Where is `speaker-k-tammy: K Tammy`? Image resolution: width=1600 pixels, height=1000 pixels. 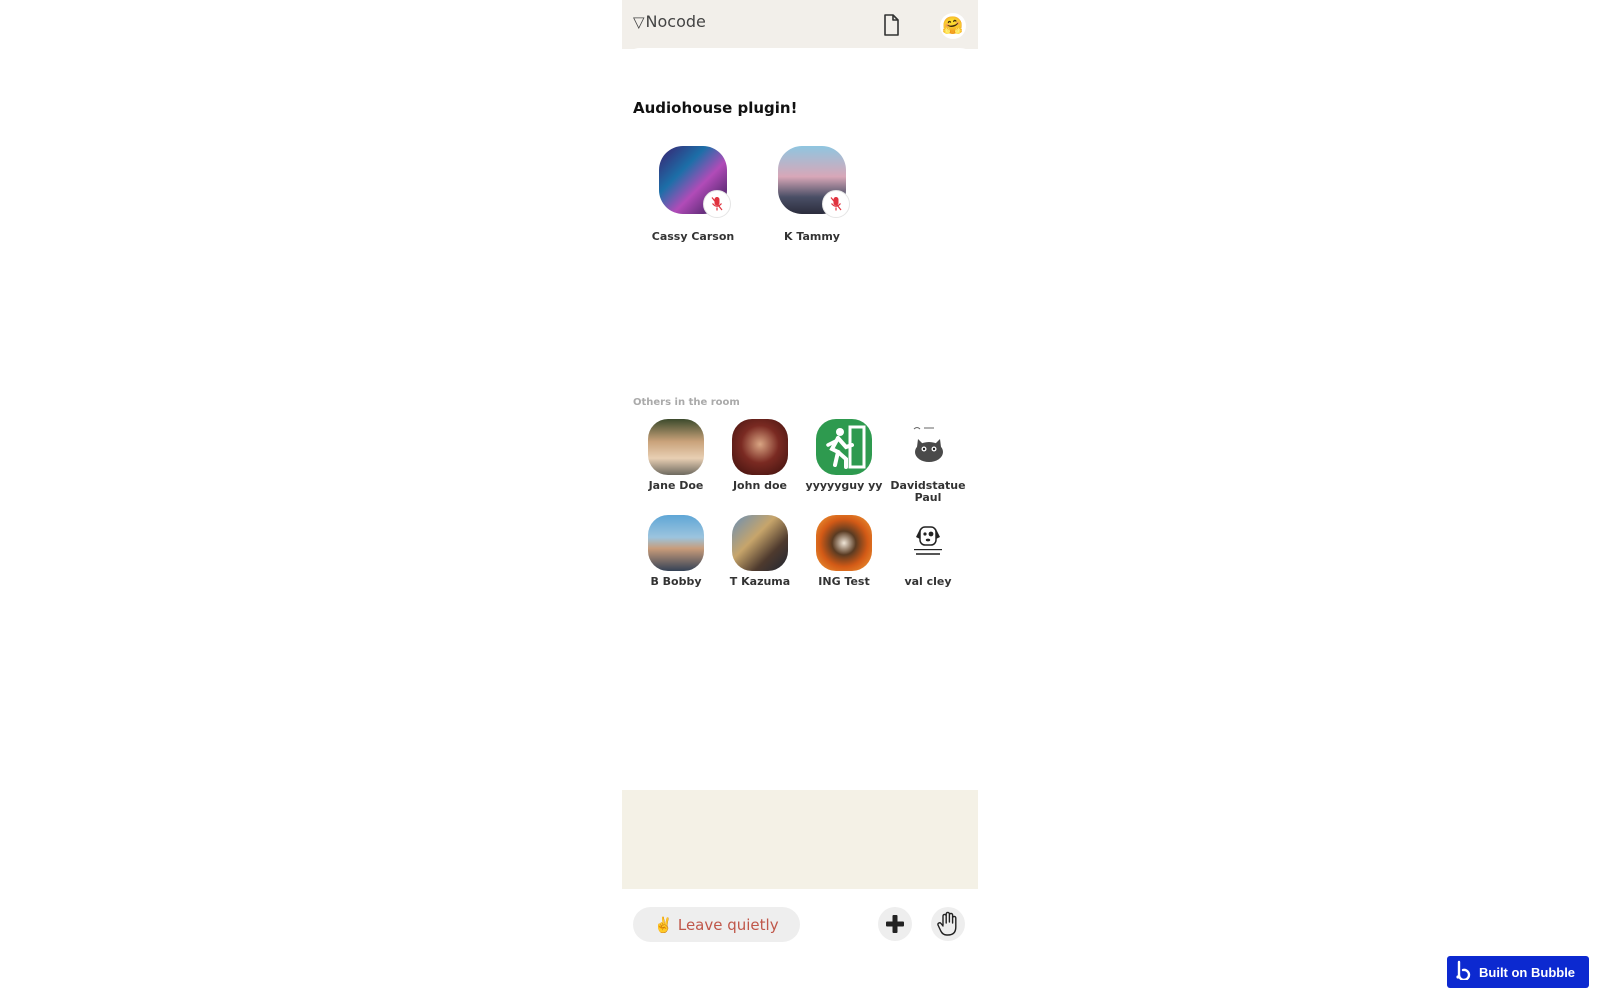 speaker-k-tammy: K Tammy is located at coordinates (812, 194).